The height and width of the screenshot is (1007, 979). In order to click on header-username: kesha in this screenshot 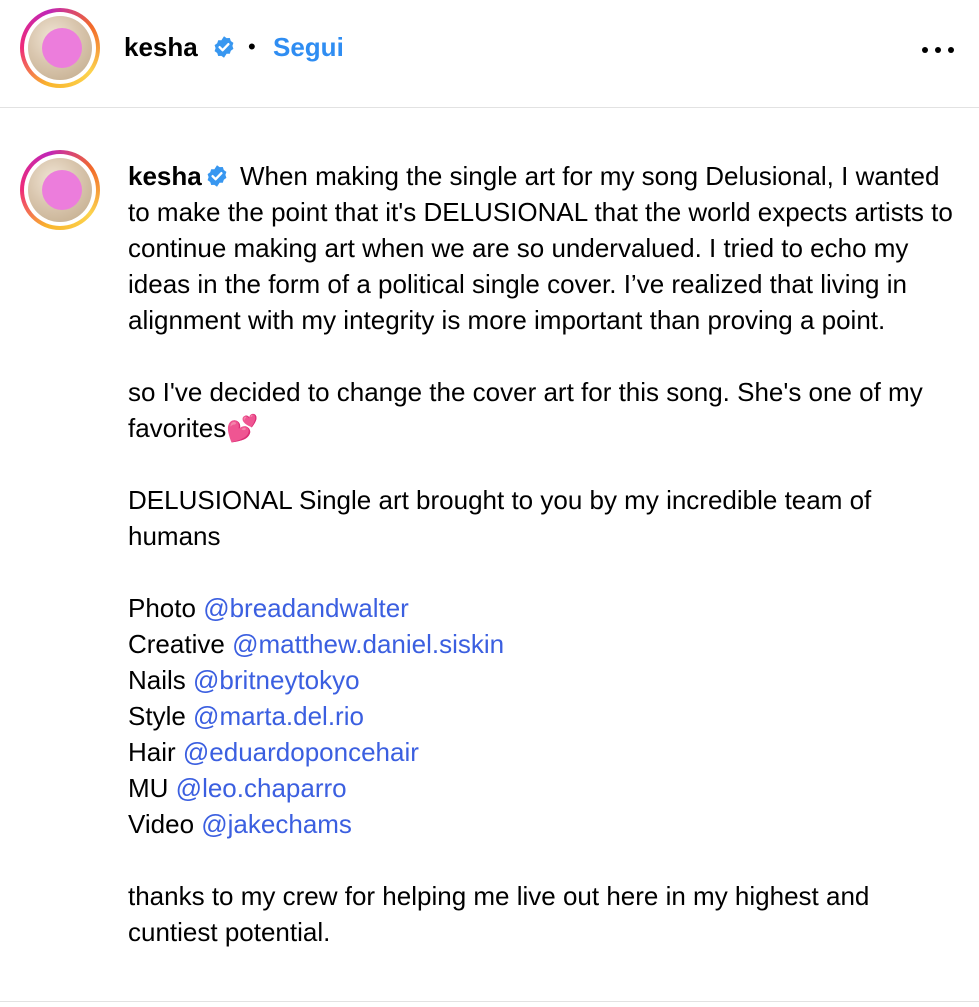, I will do `click(161, 47)`.